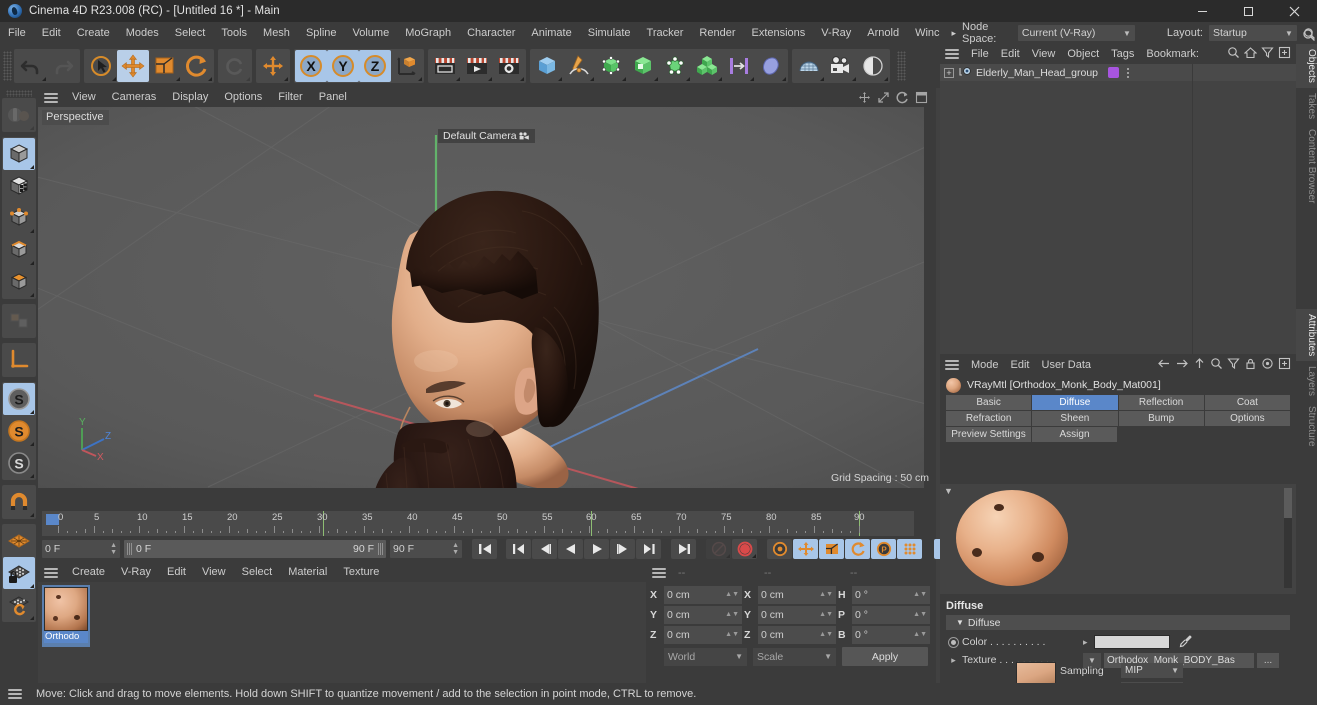 This screenshot has width=1317, height=705. Describe the element at coordinates (1199, 365) in the screenshot. I see `up-arrow-icon` at that location.